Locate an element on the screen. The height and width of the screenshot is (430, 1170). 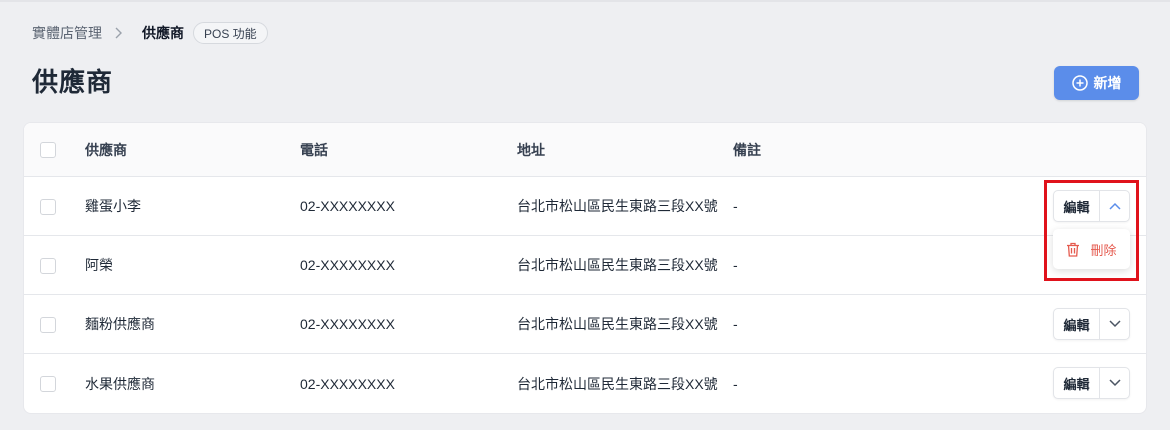
delete-menu-item: 刪除 is located at coordinates (1091, 249).